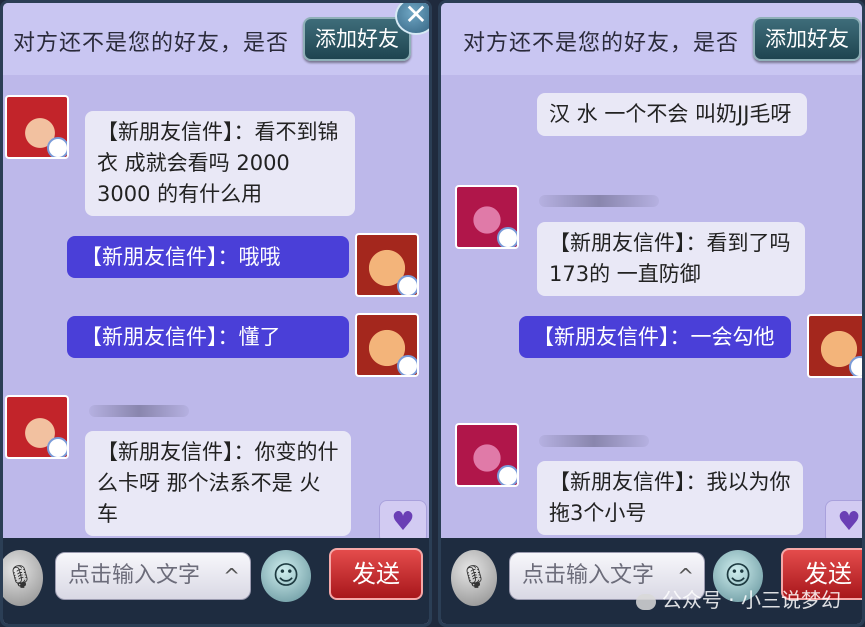 This screenshot has width=865, height=627. I want to click on wechat-icon, so click(645, 601).